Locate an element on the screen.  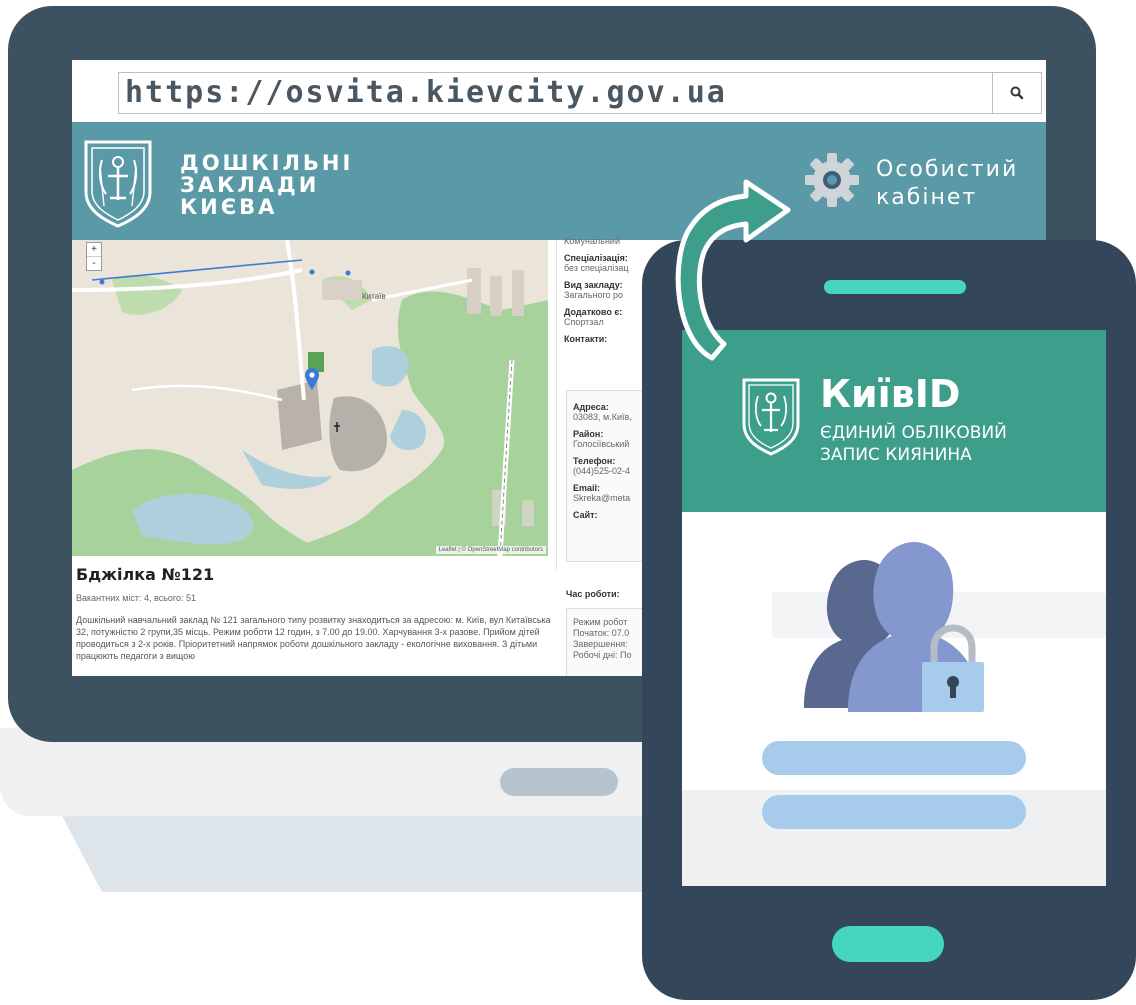
map-canvas is located at coordinates (310, 398).